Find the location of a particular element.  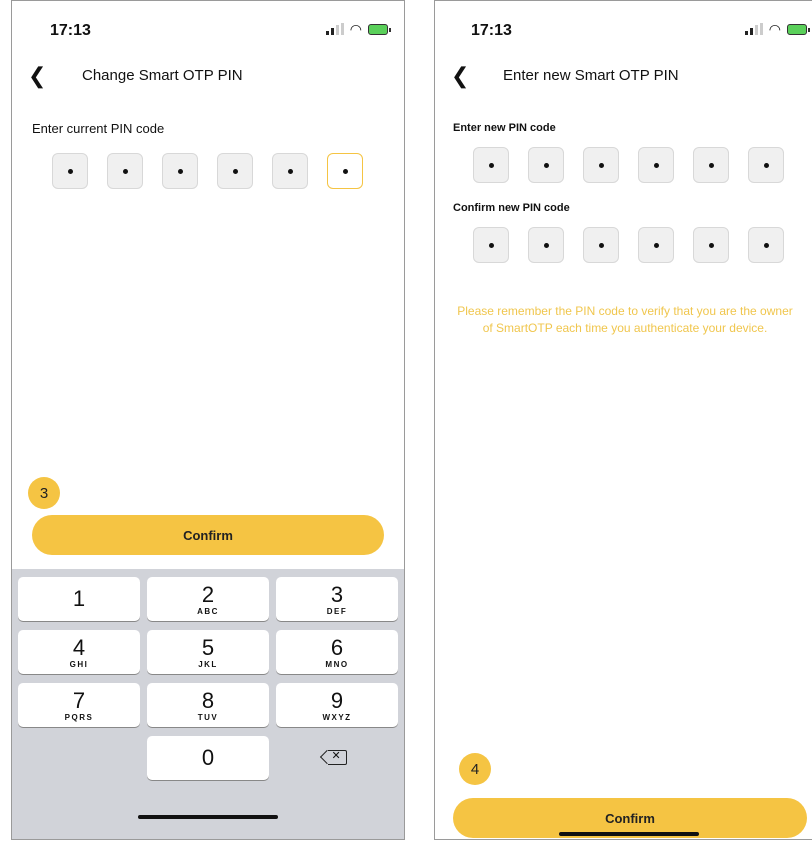

keypad-key-4: 4 GHI is located at coordinates (79, 652).